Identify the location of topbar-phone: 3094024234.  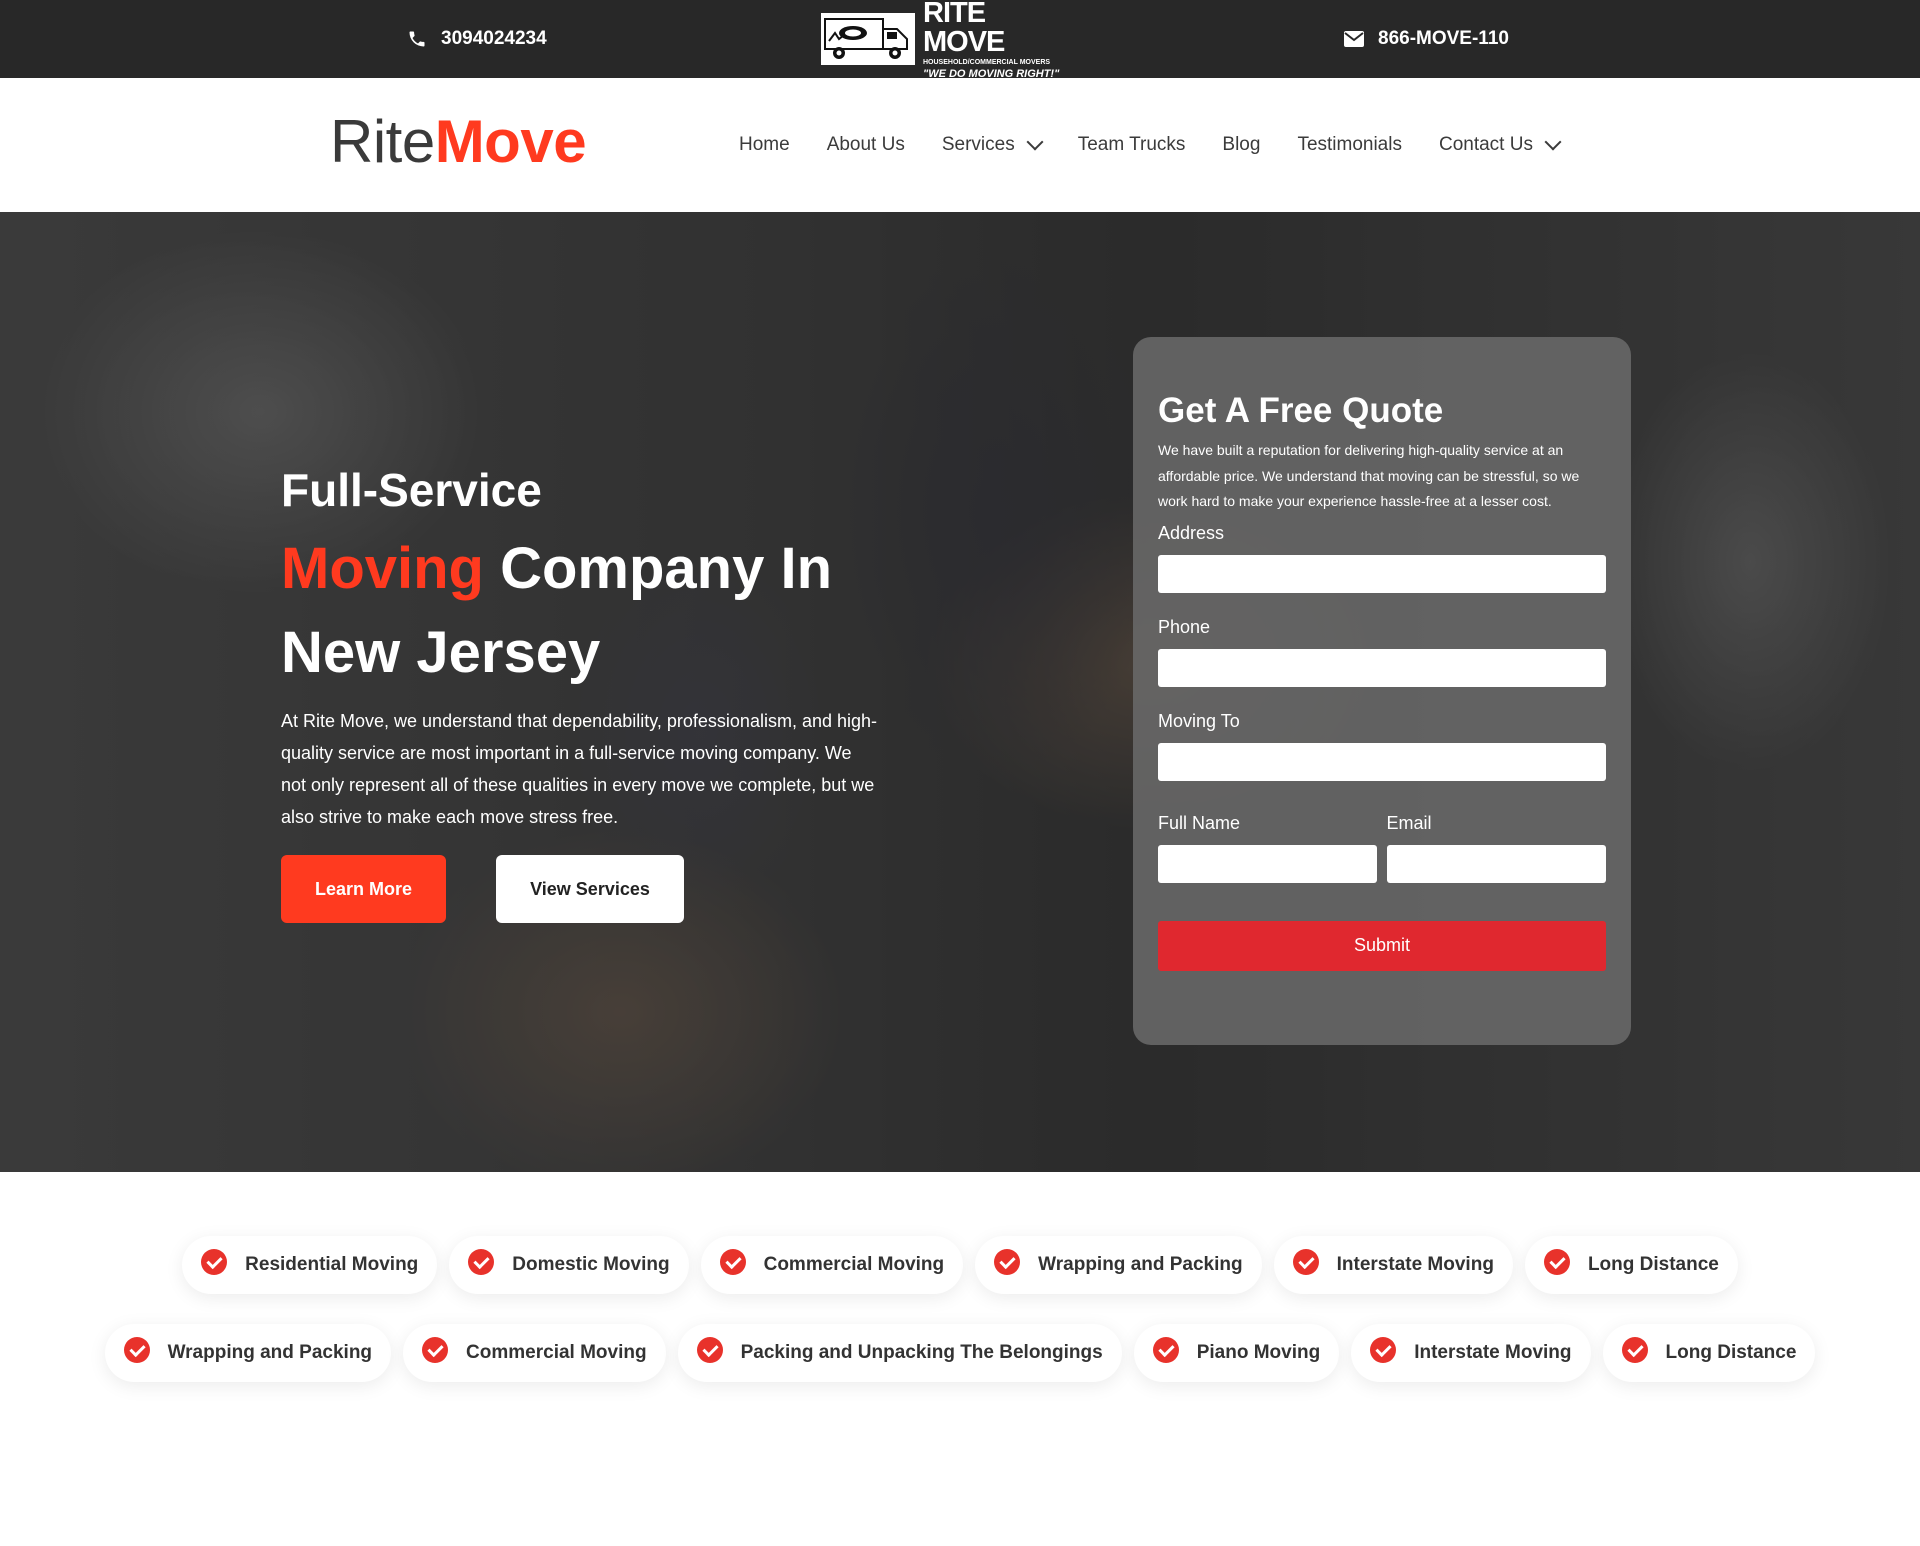
(477, 39).